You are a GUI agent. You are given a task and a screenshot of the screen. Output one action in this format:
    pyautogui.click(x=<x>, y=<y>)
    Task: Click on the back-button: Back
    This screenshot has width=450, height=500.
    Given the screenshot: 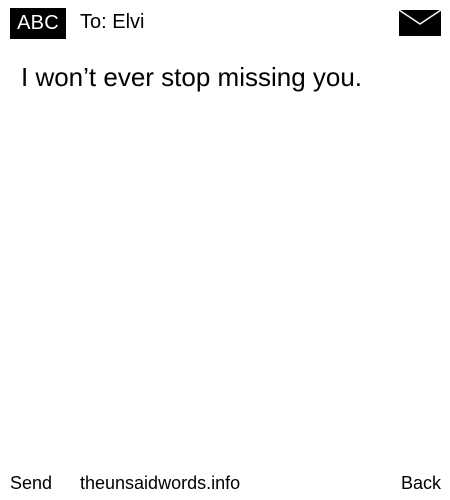 What is the action you would take?
    pyautogui.click(x=421, y=483)
    